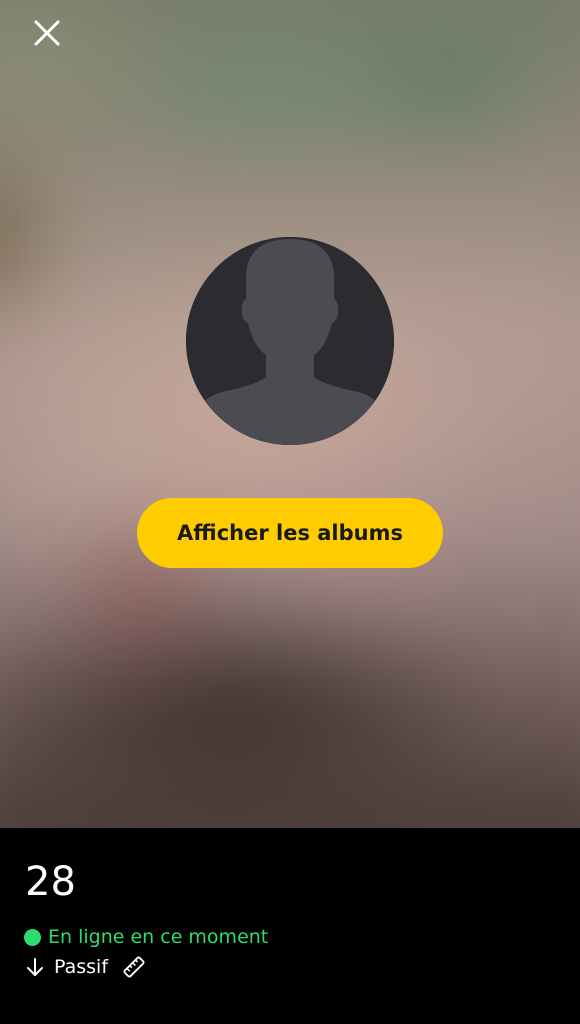 The width and height of the screenshot is (580, 1024). I want to click on online-dot-icon, so click(32, 937).